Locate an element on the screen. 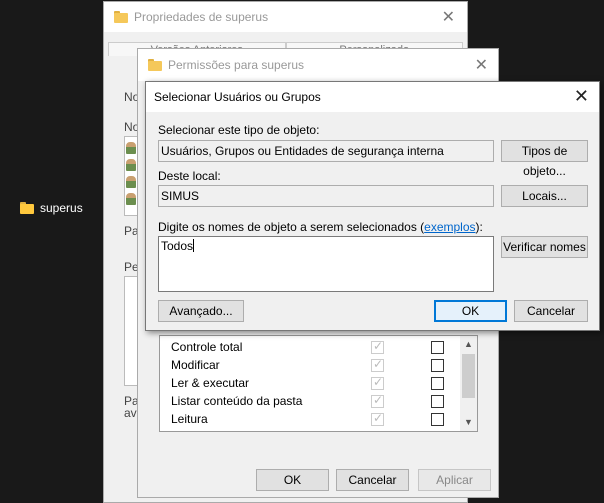 Image resolution: width=604 pixels, height=503 pixels. permission-row: Leitura is located at coordinates (311, 419).